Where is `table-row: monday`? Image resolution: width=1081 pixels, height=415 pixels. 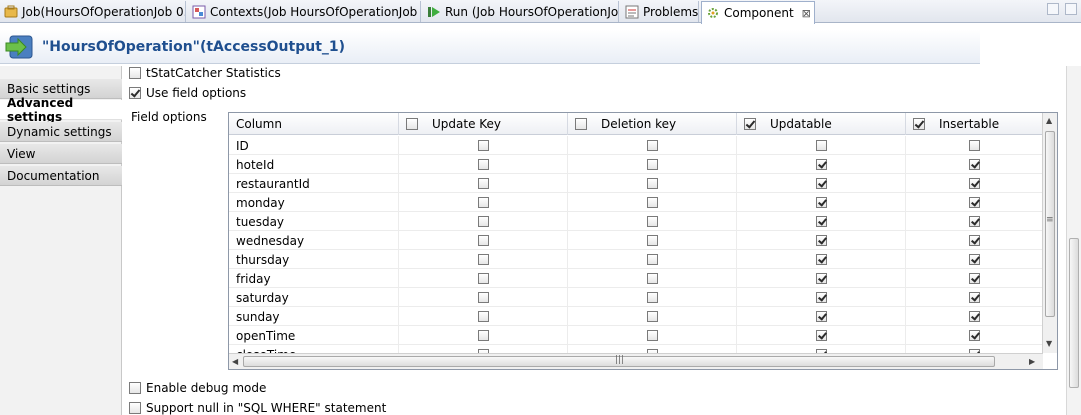 table-row: monday is located at coordinates (636, 202).